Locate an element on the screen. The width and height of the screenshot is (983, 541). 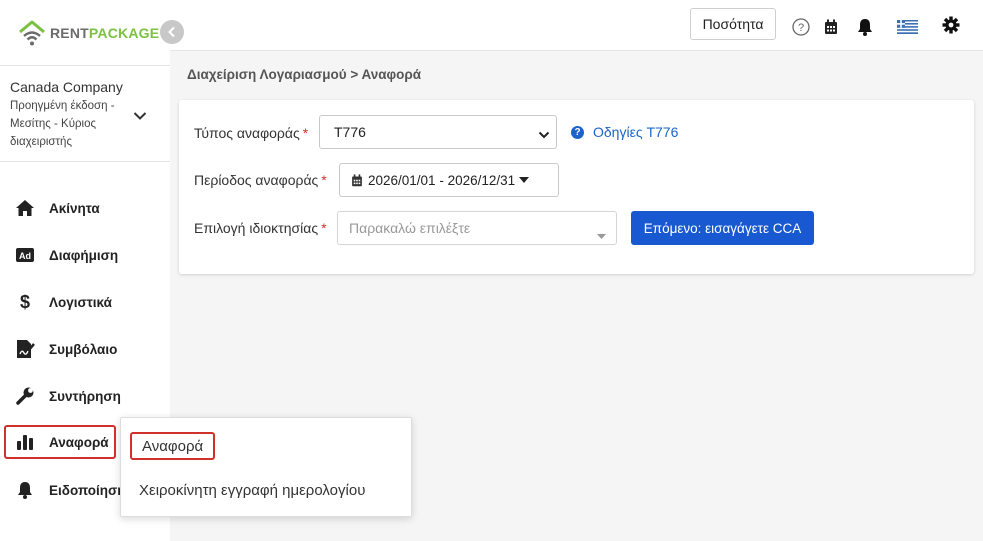
company-name: Canada Company is located at coordinates (66, 87).